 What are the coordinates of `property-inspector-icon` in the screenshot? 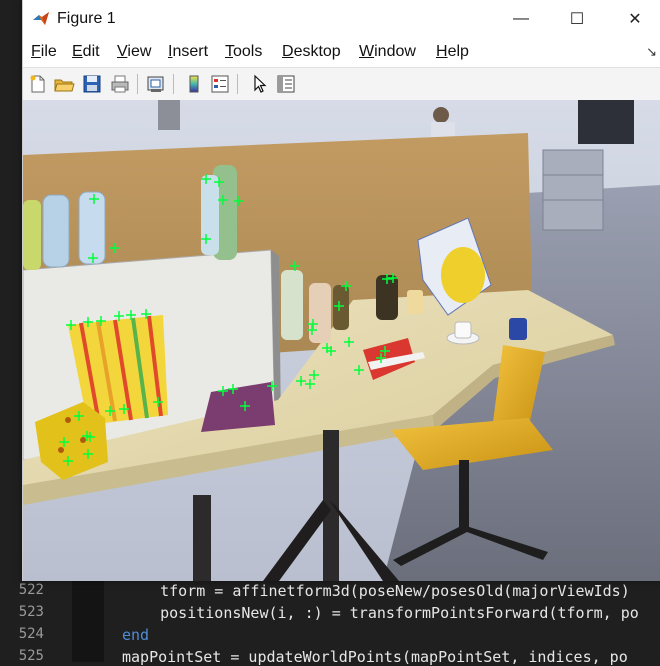 It's located at (286, 84).